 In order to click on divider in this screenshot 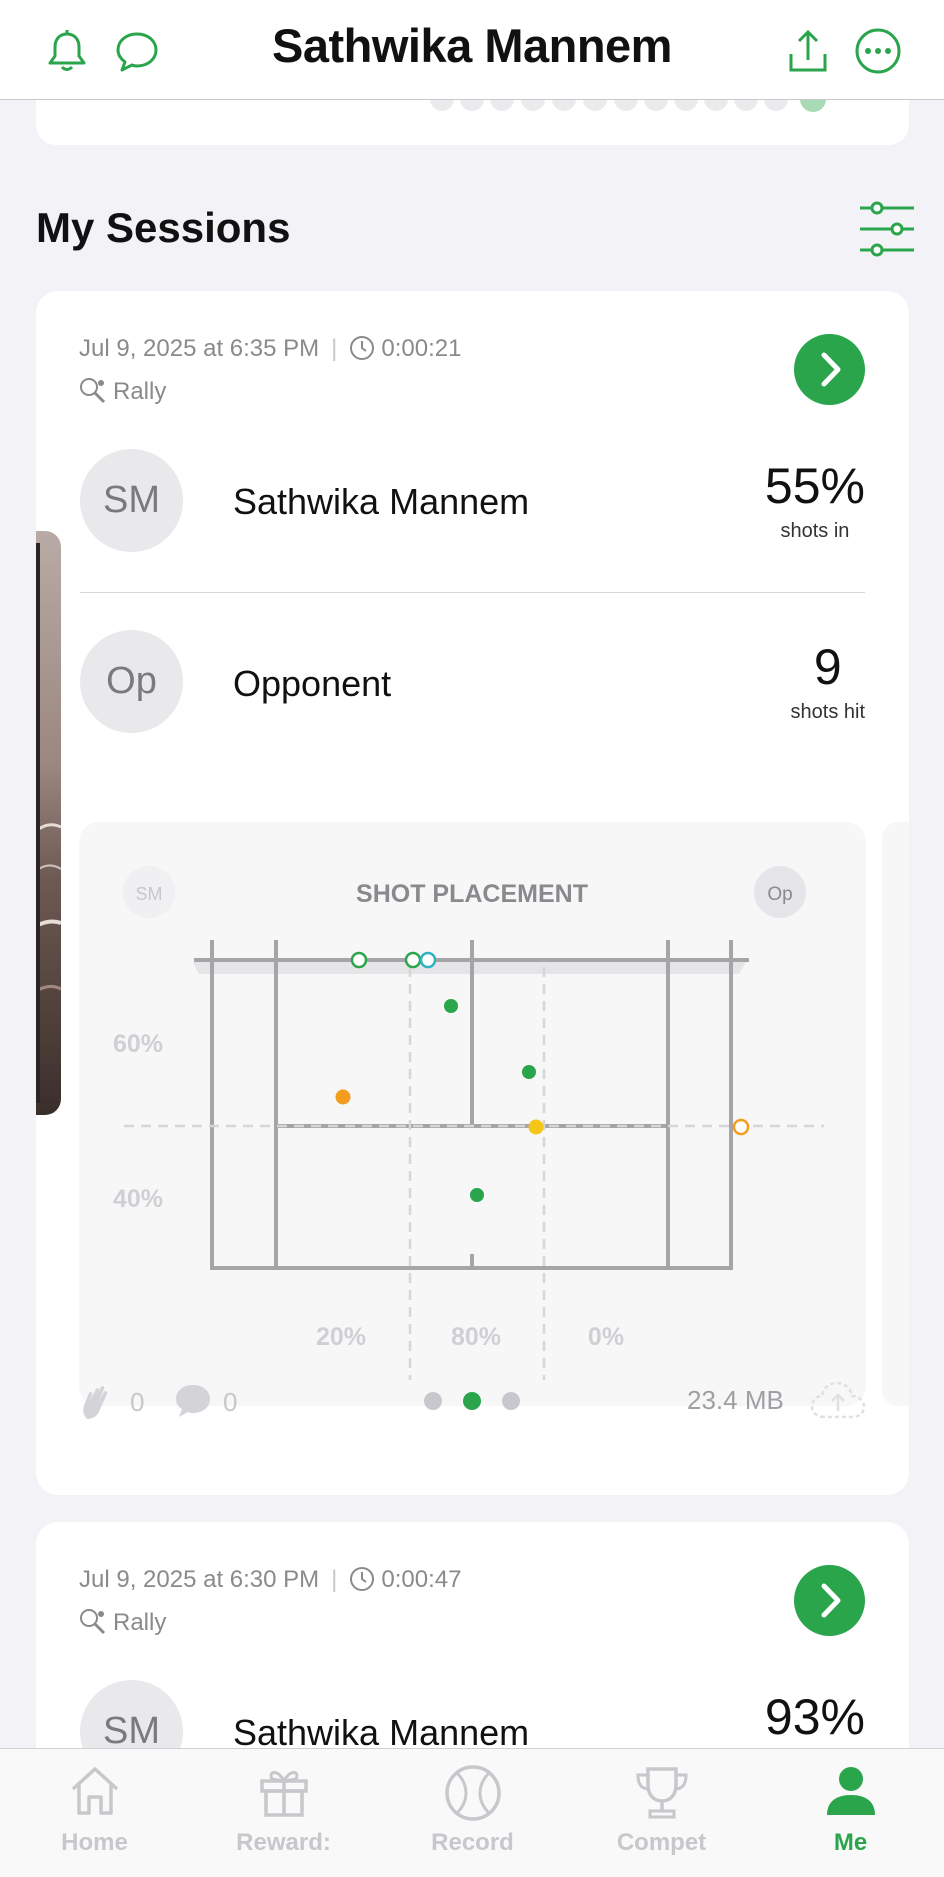, I will do `click(472, 592)`.